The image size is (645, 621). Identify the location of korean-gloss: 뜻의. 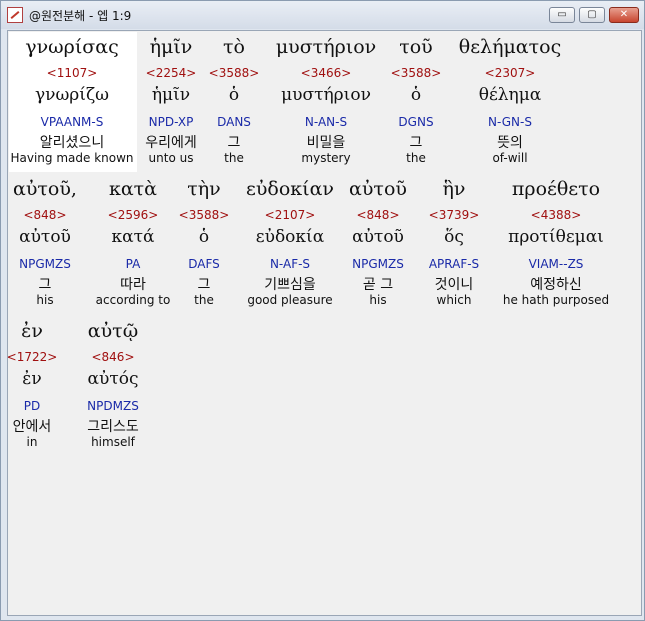
(510, 143).